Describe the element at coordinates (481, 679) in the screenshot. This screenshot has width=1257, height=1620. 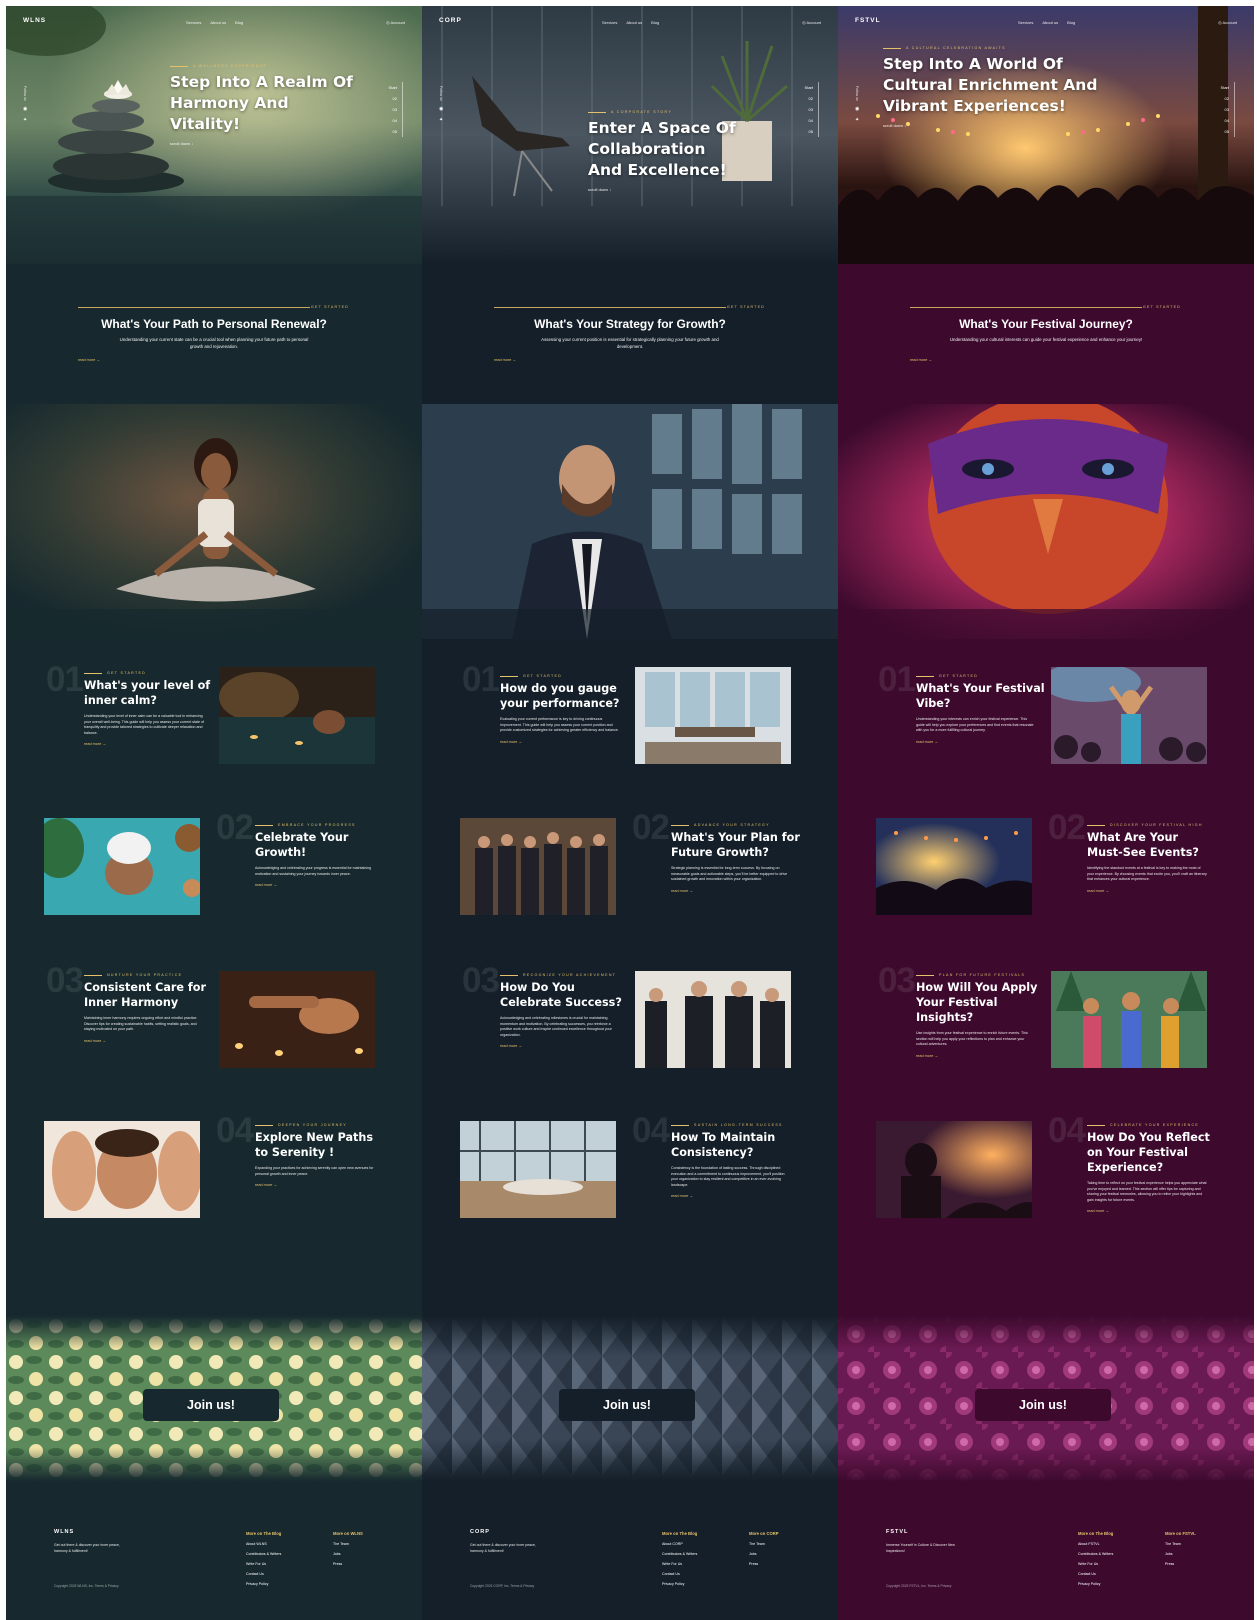
I see `card-number: 01` at that location.